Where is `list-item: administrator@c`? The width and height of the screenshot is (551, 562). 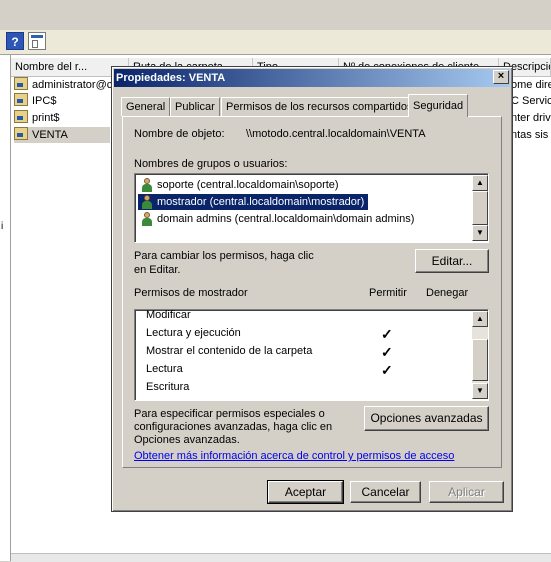 list-item: administrator@c is located at coordinates (63, 85).